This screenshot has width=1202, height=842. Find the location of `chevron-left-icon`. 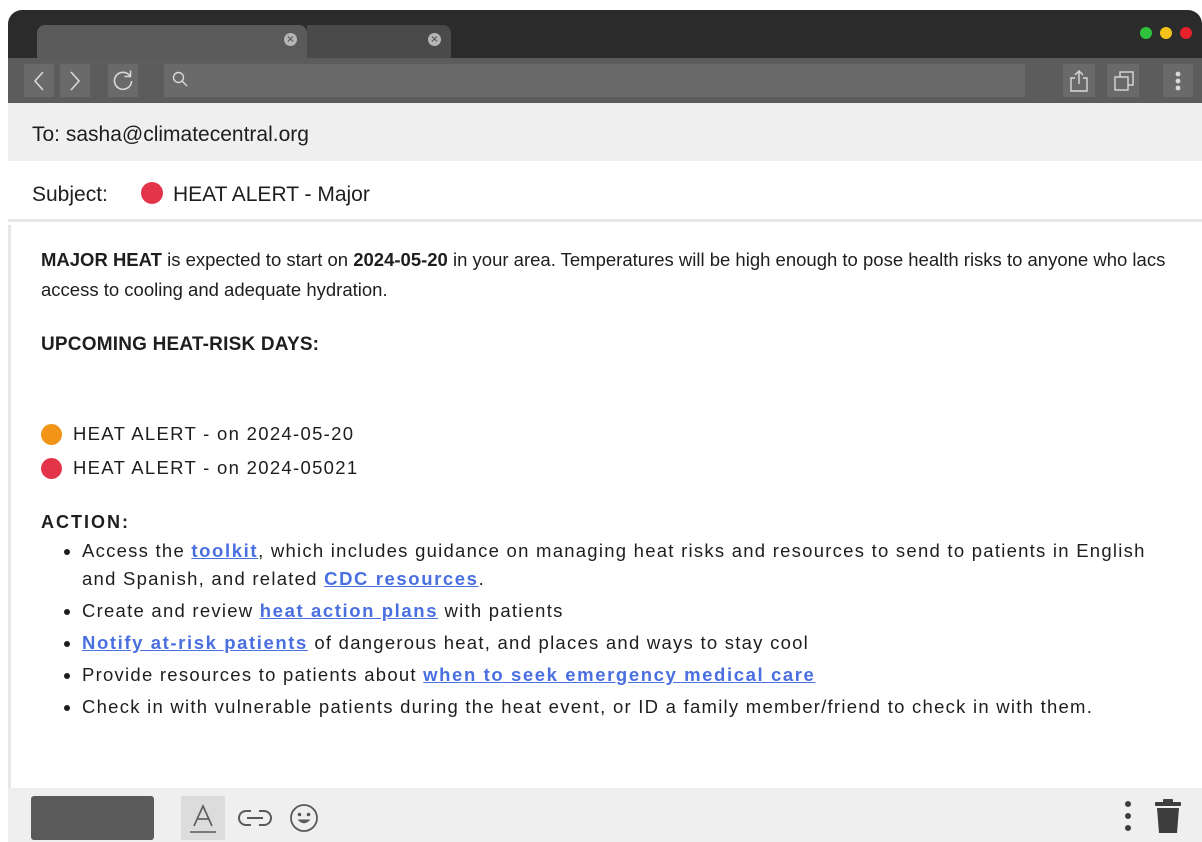

chevron-left-icon is located at coordinates (38, 81).